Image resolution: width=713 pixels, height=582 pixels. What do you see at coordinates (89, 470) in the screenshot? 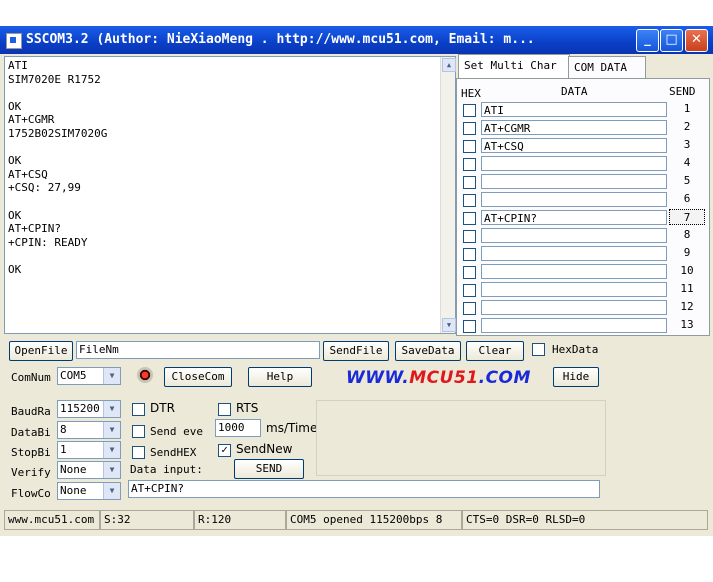
I see `verify-select: None ▼` at bounding box center [89, 470].